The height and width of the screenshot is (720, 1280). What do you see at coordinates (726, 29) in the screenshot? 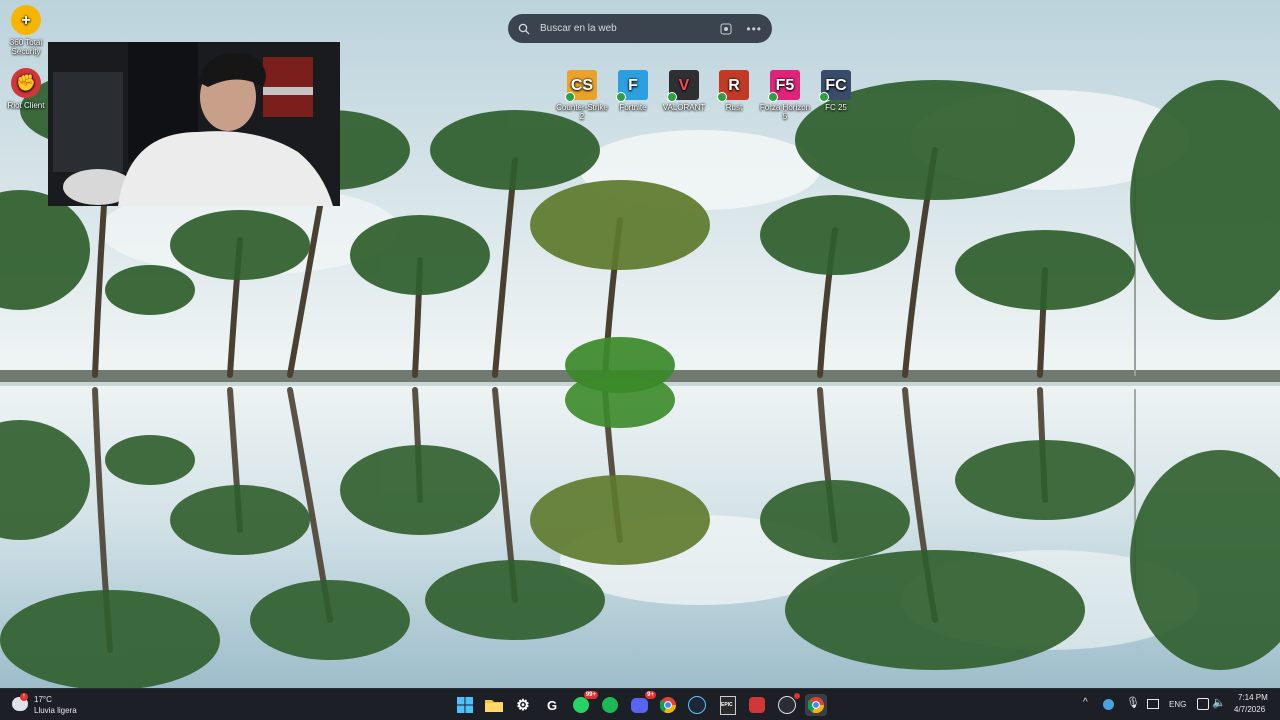
I see `visual-search-icon` at bounding box center [726, 29].